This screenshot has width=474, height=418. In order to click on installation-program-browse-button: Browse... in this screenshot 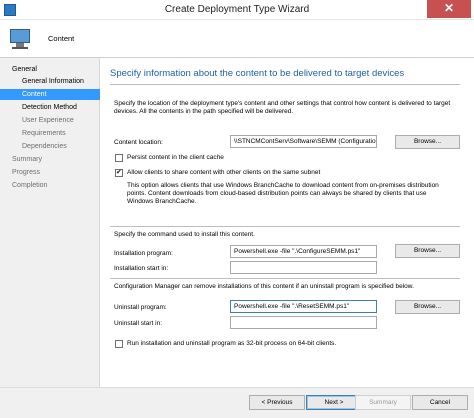, I will do `click(427, 251)`.